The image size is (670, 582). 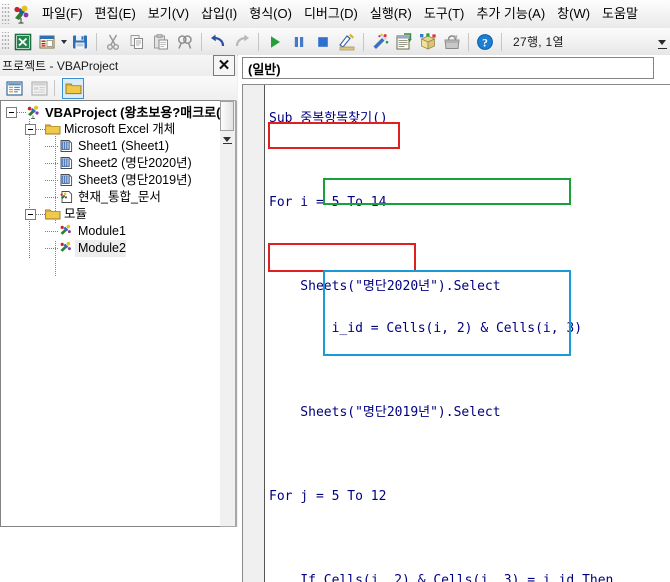 I want to click on tree-item-module1: Module1, so click(x=111, y=231).